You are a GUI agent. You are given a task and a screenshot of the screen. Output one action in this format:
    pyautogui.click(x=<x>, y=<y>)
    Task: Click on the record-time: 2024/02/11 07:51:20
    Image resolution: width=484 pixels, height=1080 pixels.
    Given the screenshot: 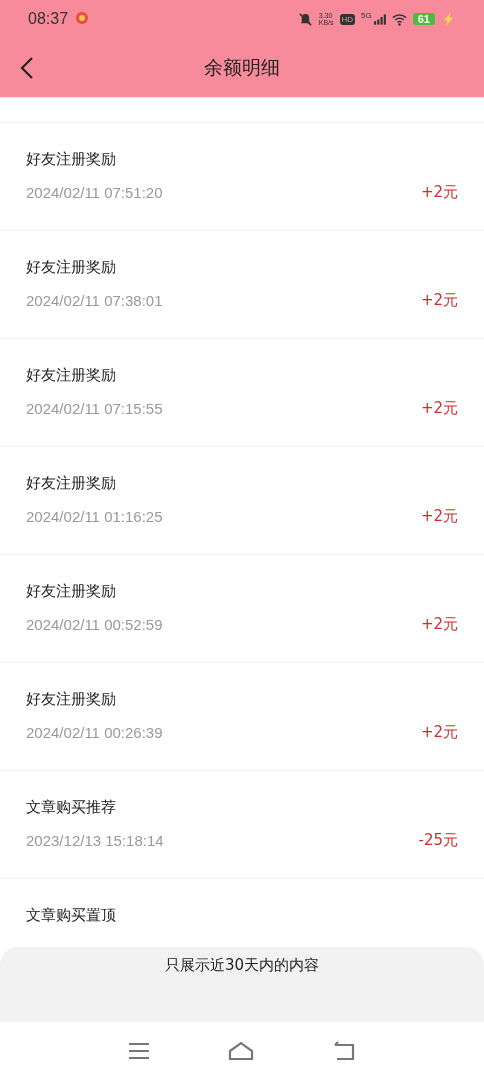 What is the action you would take?
    pyautogui.click(x=94, y=192)
    